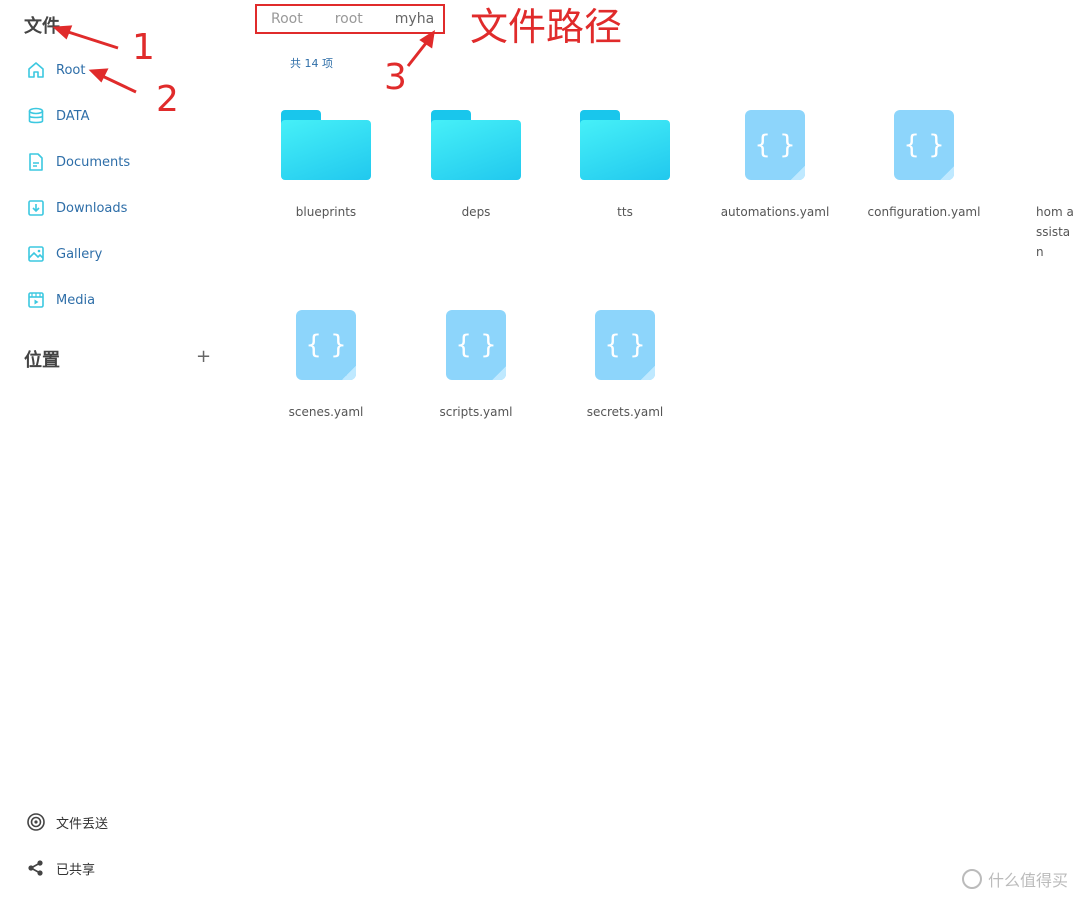 The height and width of the screenshot is (901, 1080). Describe the element at coordinates (1027, 880) in the screenshot. I see `watermark-text: 什么值得买` at that location.